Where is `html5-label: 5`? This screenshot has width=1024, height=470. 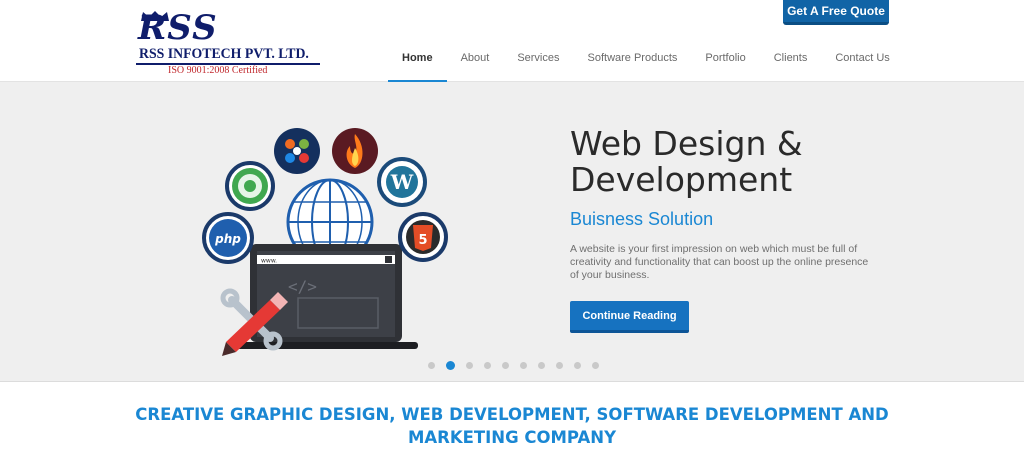
html5-label: 5 is located at coordinates (422, 240).